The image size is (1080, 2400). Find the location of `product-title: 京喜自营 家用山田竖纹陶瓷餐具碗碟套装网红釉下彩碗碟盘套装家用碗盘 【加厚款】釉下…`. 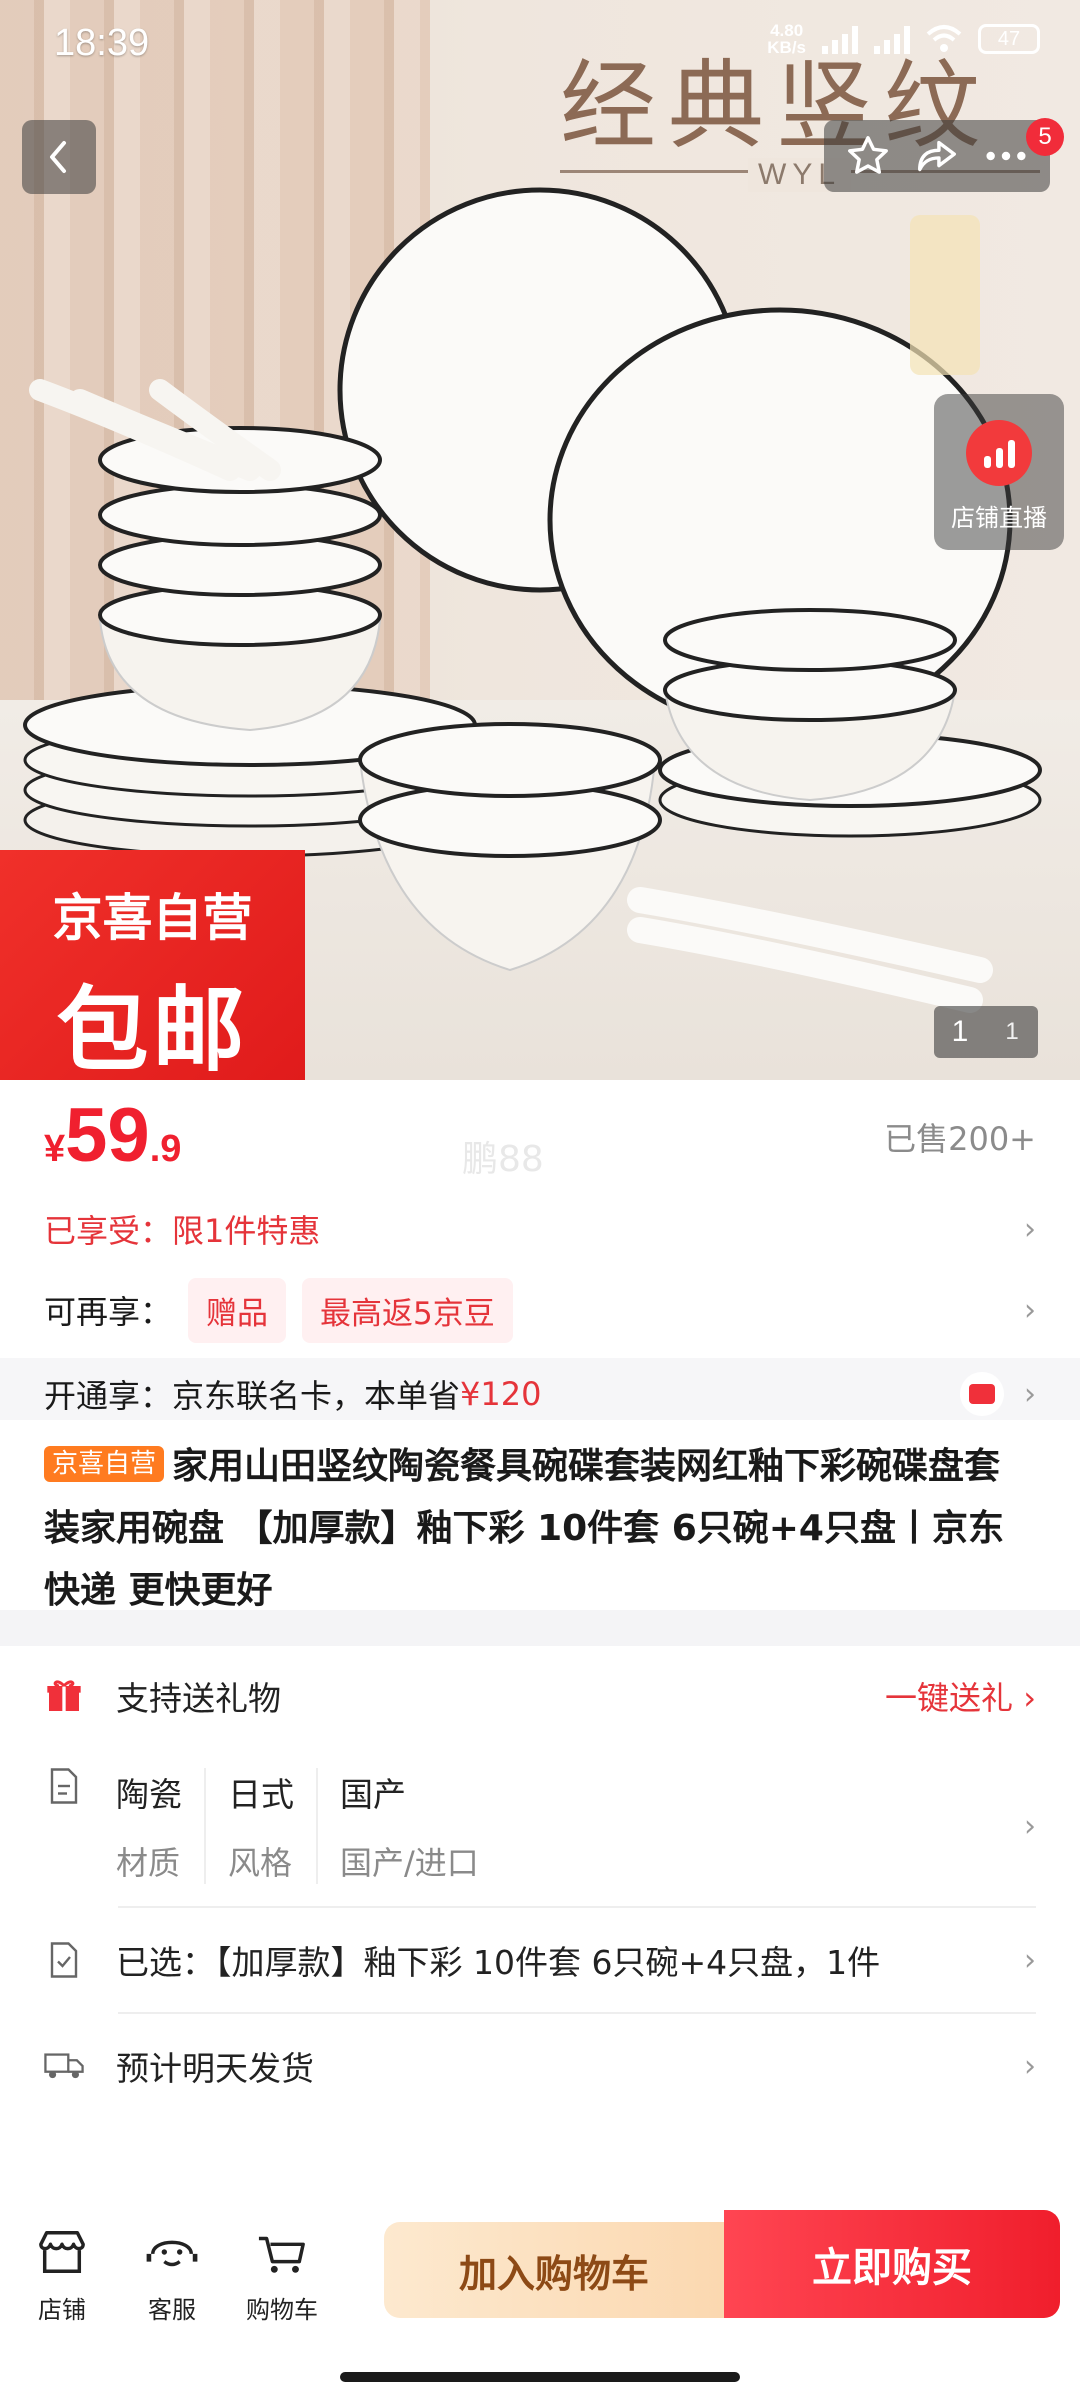

product-title: 京喜自营 家用山田竖纹陶瓷餐具碗碟套装网红釉下彩碗碟盘套装家用碗盘 【加厚款】釉下… is located at coordinates (540, 1529).